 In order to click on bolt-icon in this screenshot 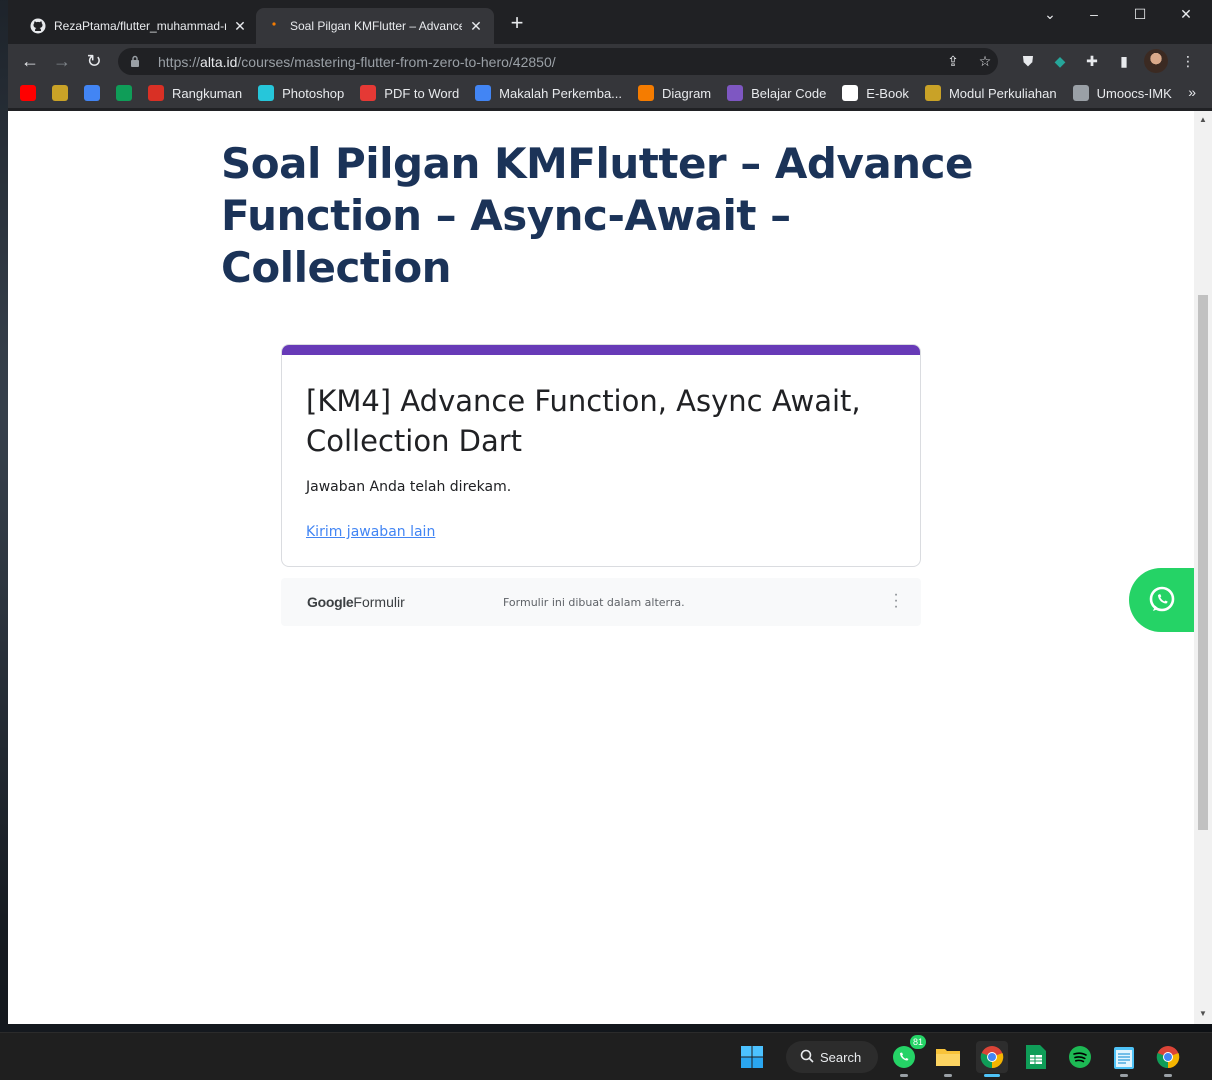, I will do `click(735, 93)`.